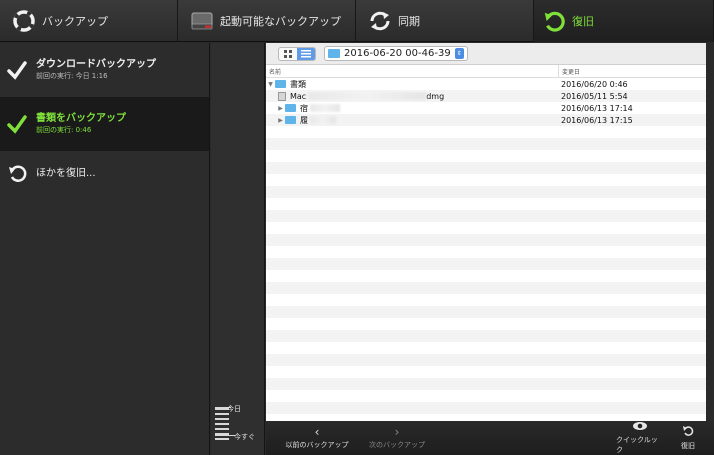 The width and height of the screenshot is (714, 455). Describe the element at coordinates (486, 96) in the screenshot. I see `file-row: Mac dmg 2016/05/11 5:54` at that location.